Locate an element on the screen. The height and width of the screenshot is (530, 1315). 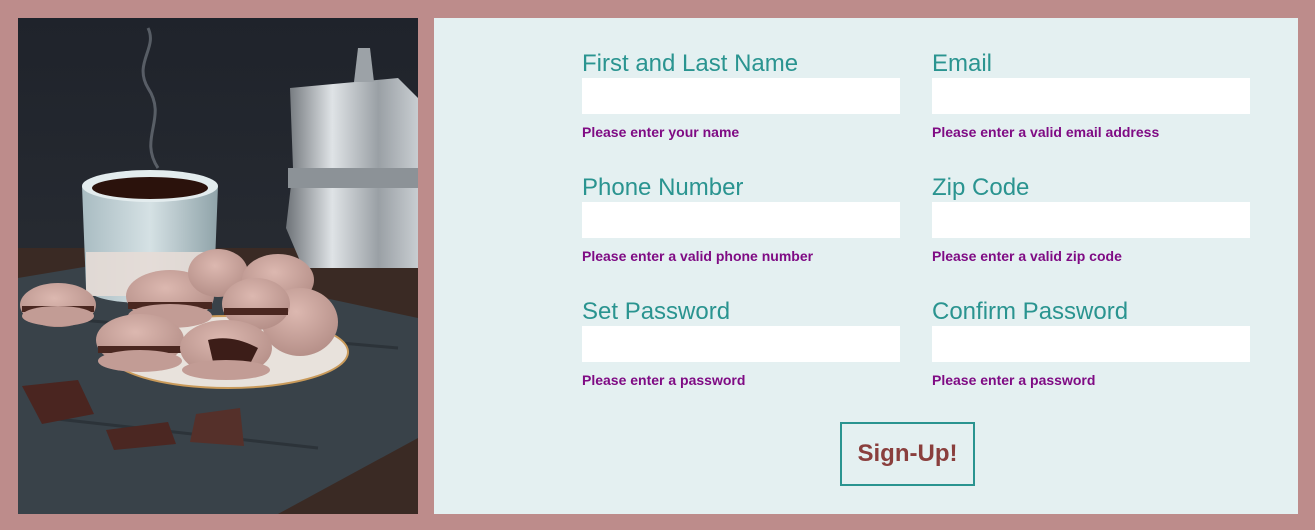
phone-input is located at coordinates (741, 220).